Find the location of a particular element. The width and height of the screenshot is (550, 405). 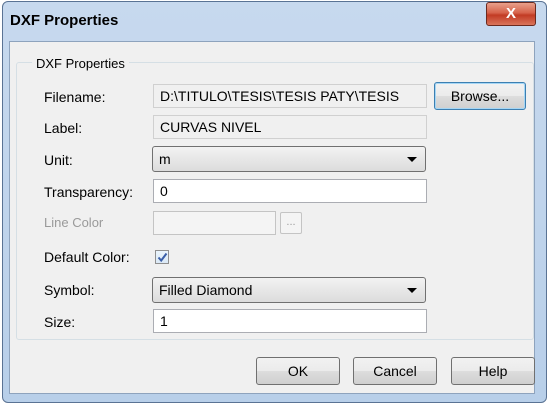

symbol-label: Symbol: is located at coordinates (69, 290).